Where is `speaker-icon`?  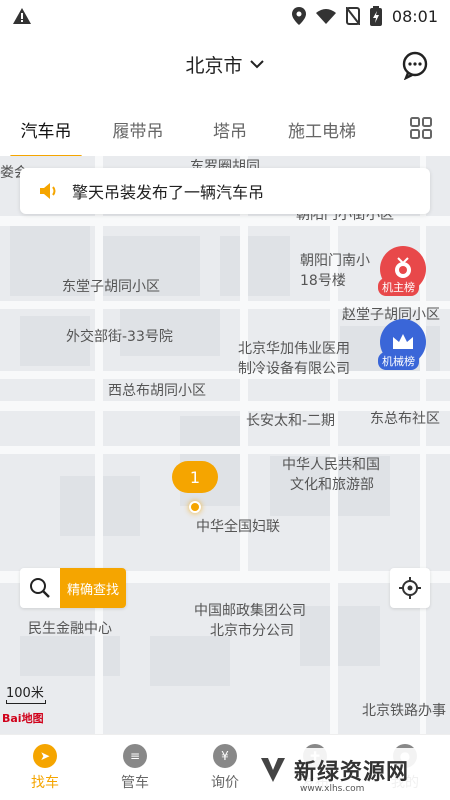
speaker-icon is located at coordinates (48, 191).